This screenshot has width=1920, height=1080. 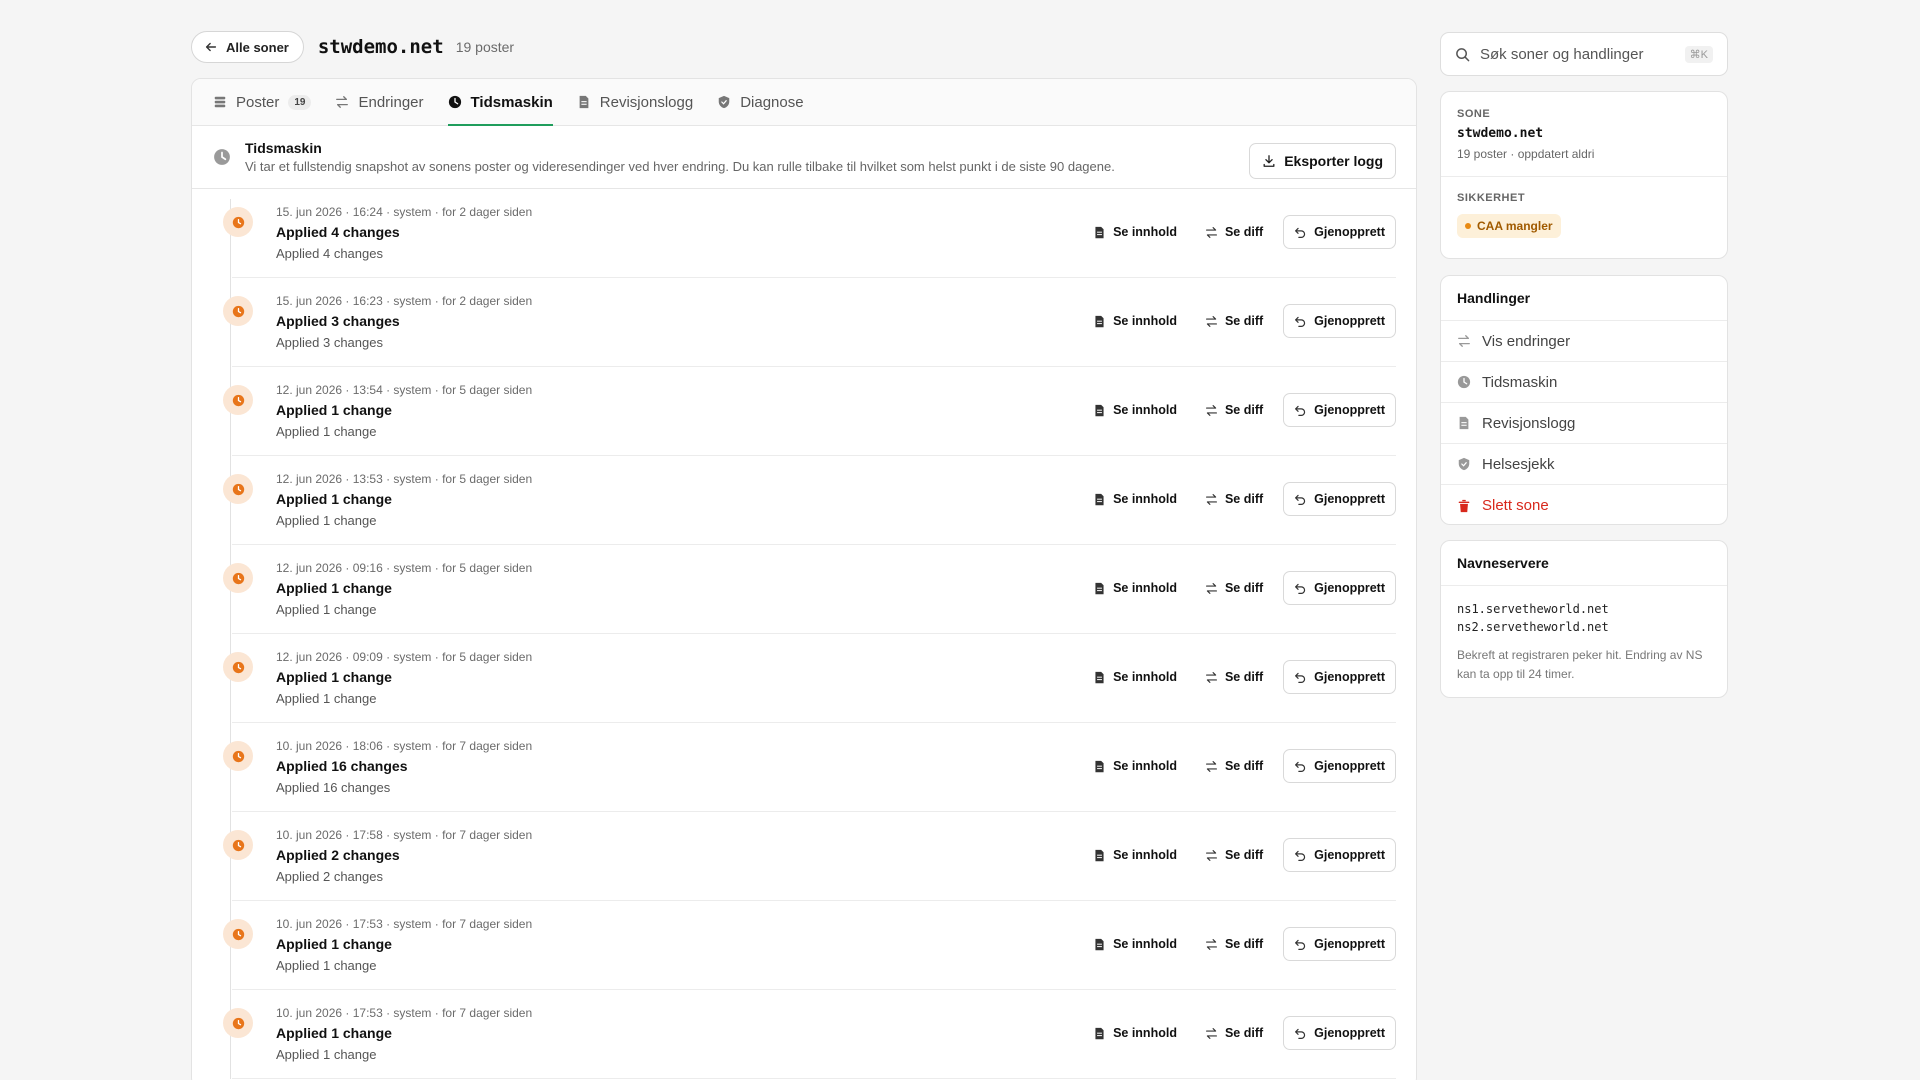 What do you see at coordinates (338, 321) in the screenshot?
I see `entry-title: Applied 3 changes` at bounding box center [338, 321].